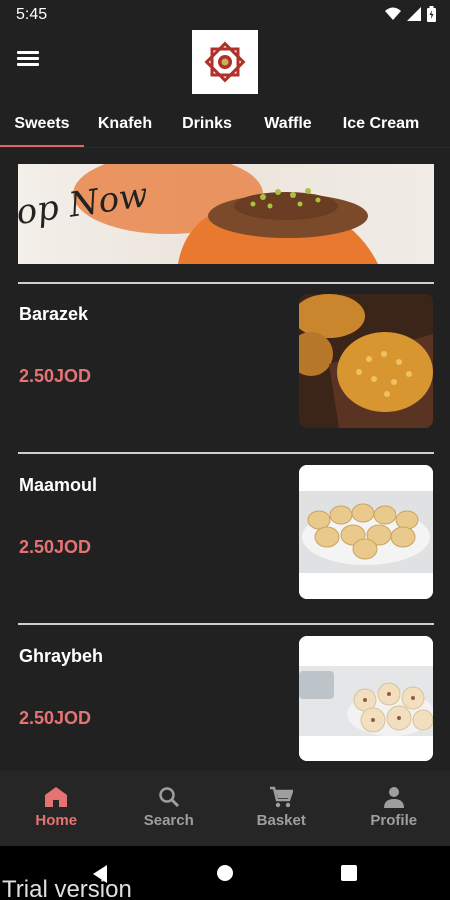  I want to click on app-bar, so click(225, 62).